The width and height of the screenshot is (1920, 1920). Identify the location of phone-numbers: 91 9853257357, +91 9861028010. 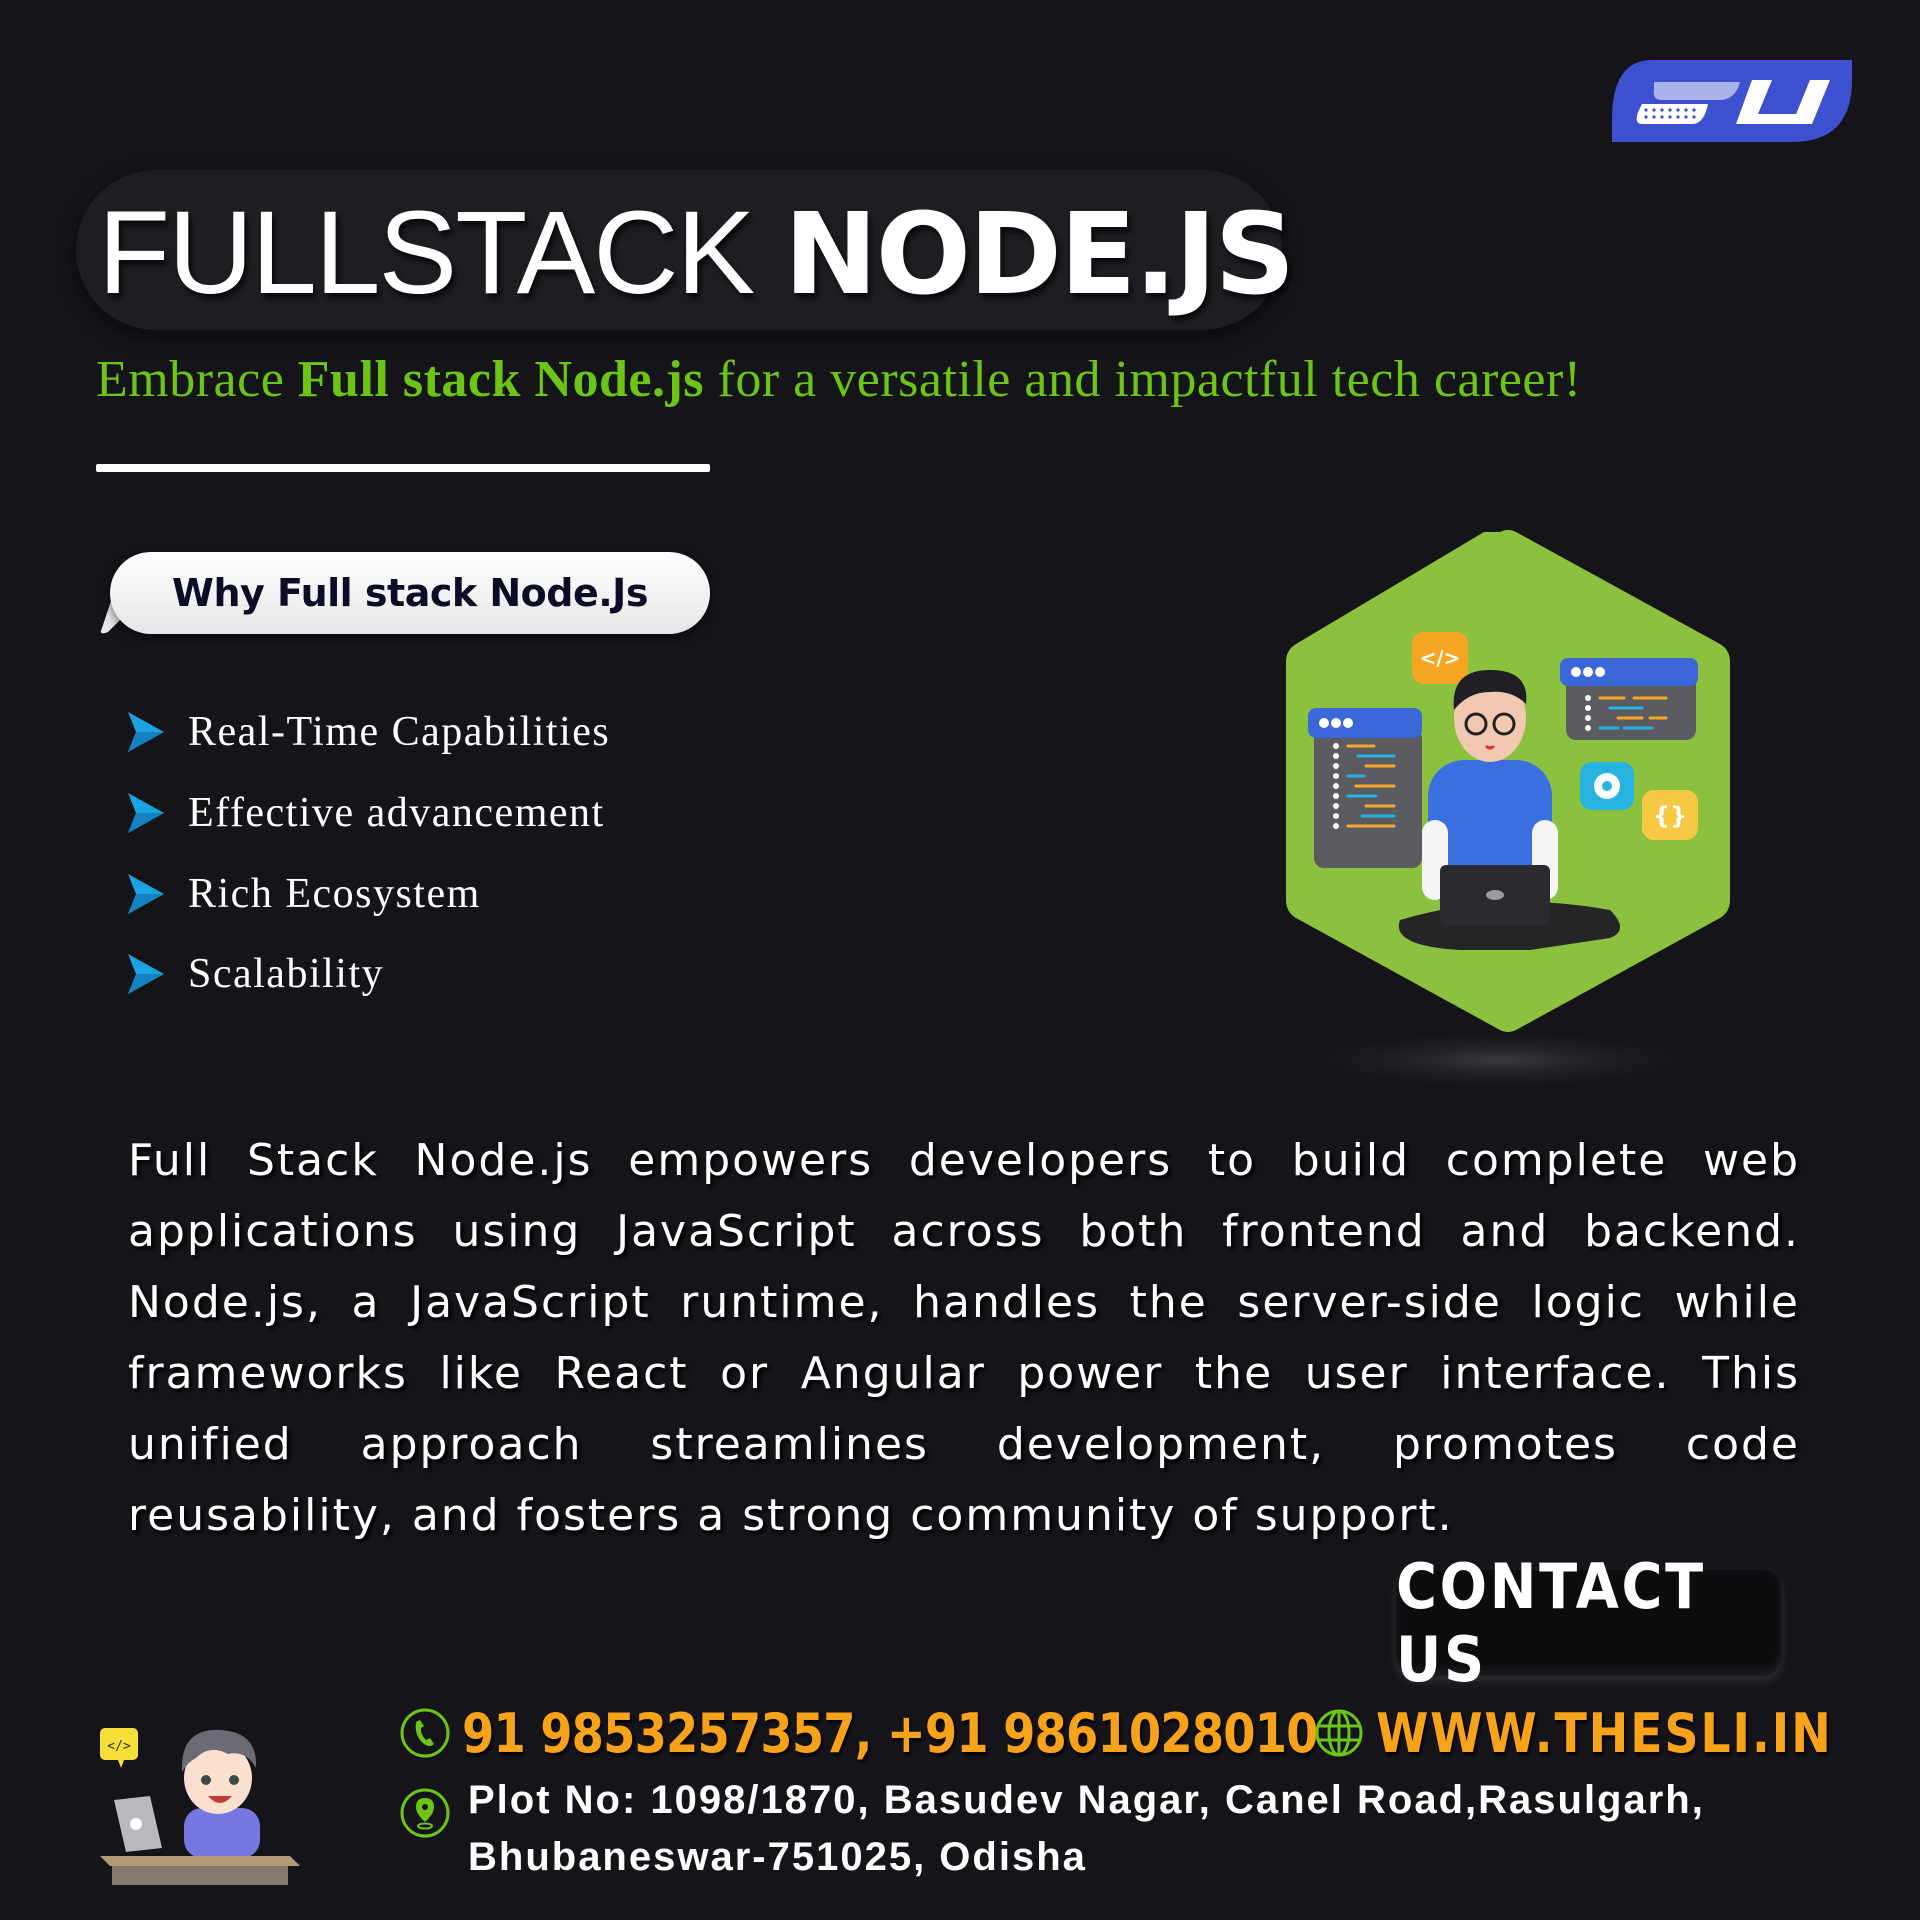
(890, 1733).